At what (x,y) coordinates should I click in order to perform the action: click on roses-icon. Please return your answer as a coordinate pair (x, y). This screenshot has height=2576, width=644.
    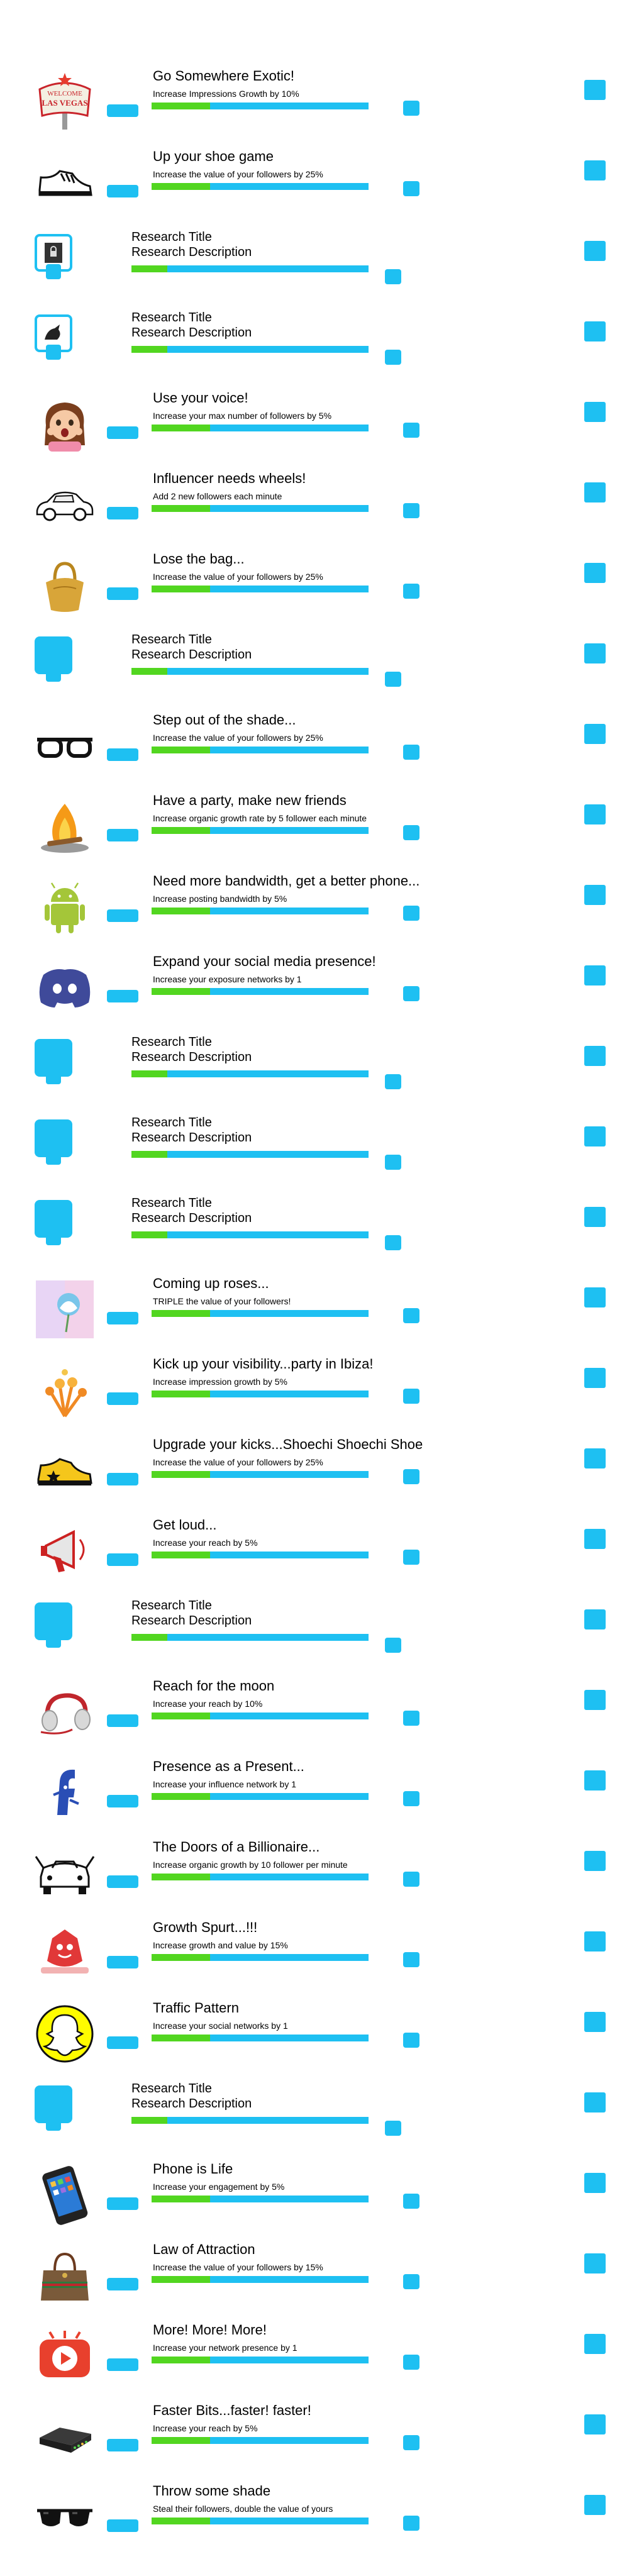
    Looking at the image, I should click on (65, 1309).